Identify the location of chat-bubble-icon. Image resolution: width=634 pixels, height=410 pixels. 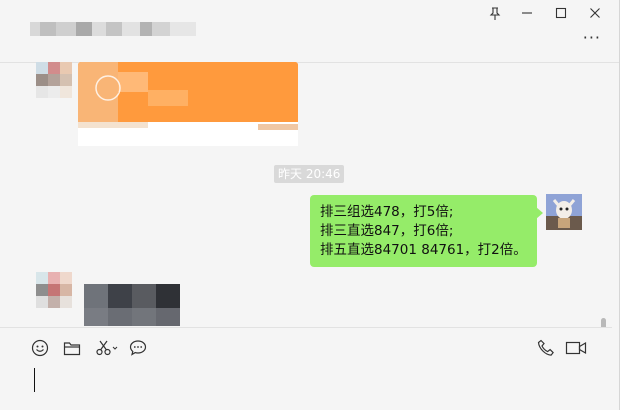
(138, 348).